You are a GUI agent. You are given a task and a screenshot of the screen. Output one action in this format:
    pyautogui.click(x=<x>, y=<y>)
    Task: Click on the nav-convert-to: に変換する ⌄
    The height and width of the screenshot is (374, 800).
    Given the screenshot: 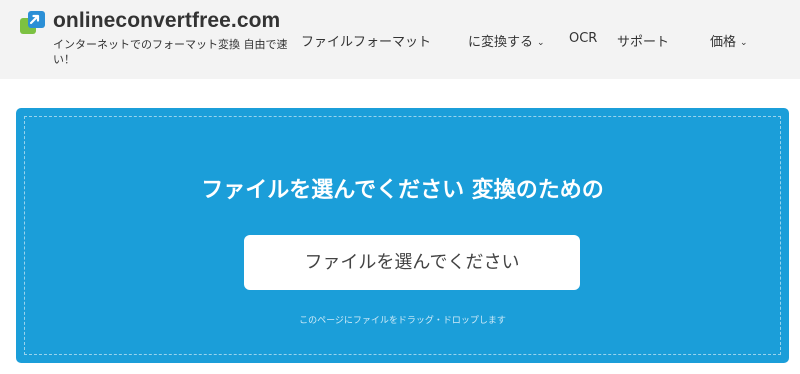 What is the action you would take?
    pyautogui.click(x=506, y=40)
    